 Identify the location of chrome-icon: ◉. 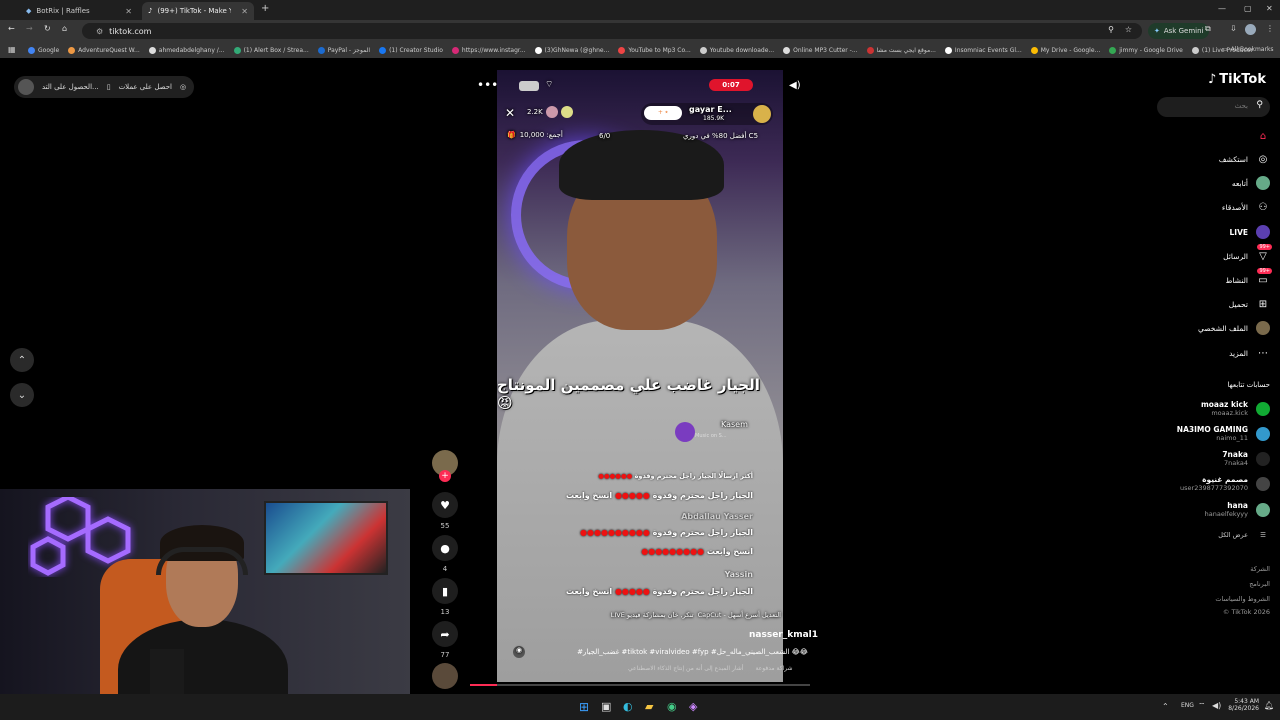
(672, 706).